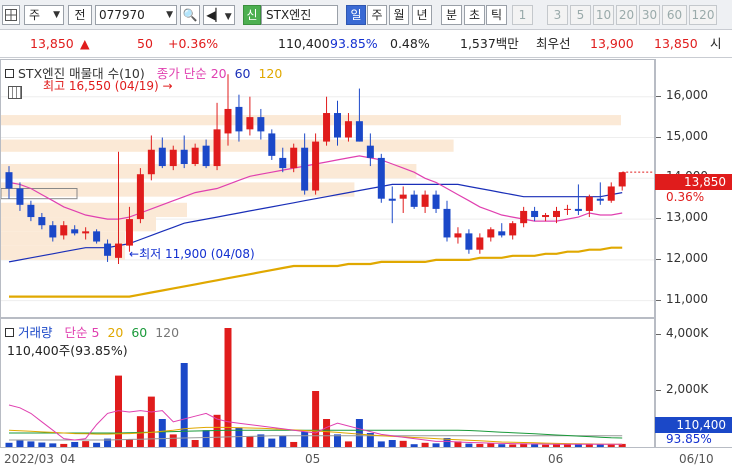  Describe the element at coordinates (696, 459) in the screenshot. I see `date-label: 06/10` at that location.